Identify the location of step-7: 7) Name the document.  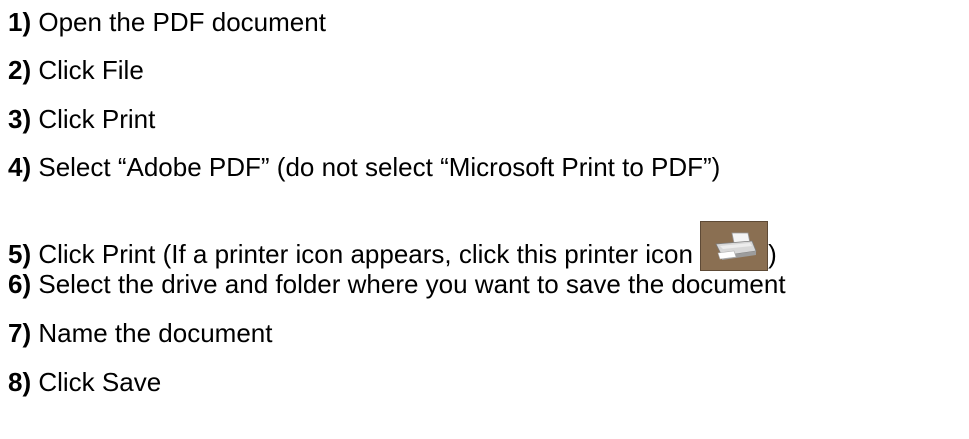
(140, 333).